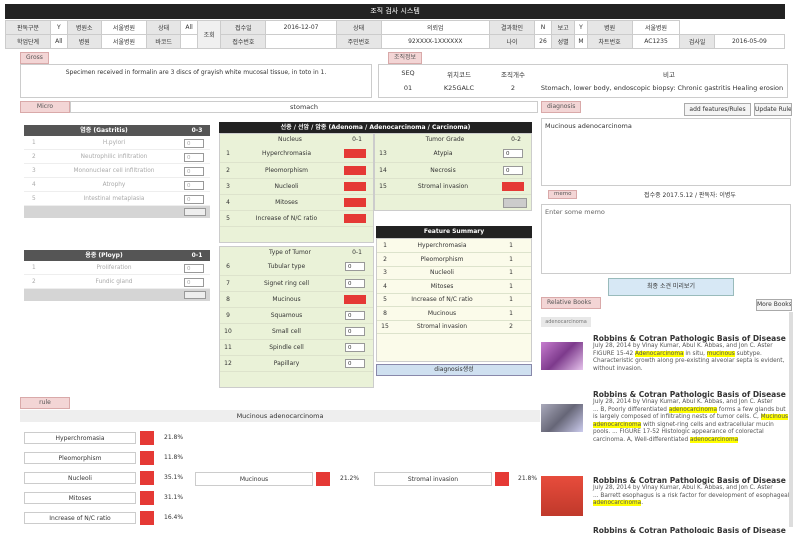  Describe the element at coordinates (454, 370) in the screenshot. I see `diagnosis-generate-button: diagnosis생성` at that location.